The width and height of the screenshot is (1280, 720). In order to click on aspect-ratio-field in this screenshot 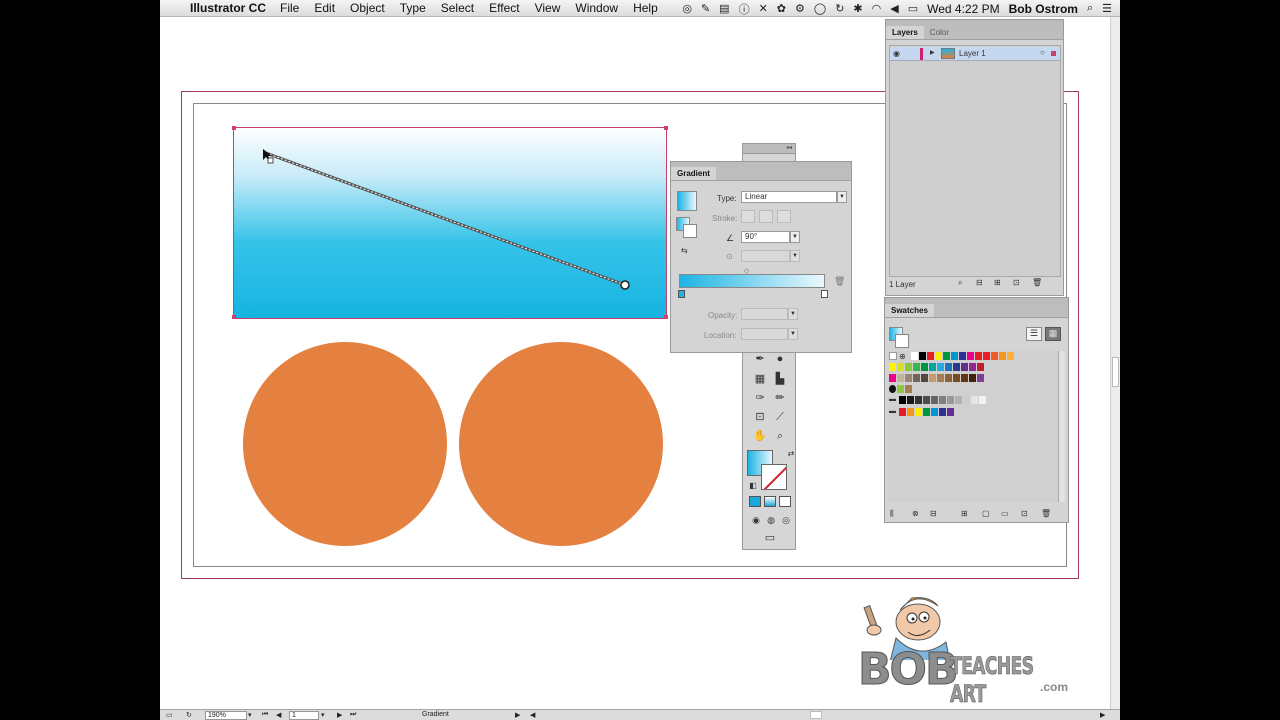, I will do `click(765, 256)`.